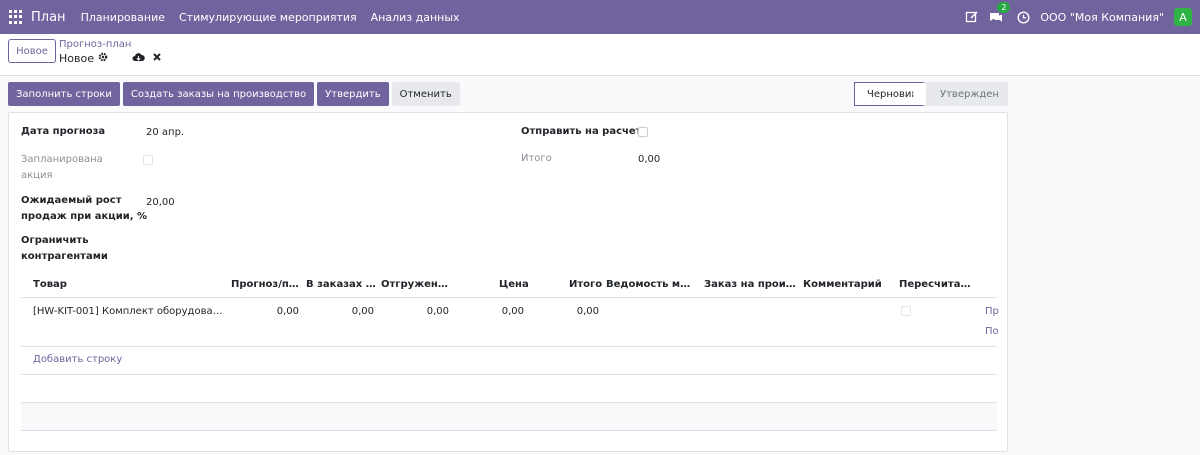  I want to click on send-calc-checkbox, so click(643, 132).